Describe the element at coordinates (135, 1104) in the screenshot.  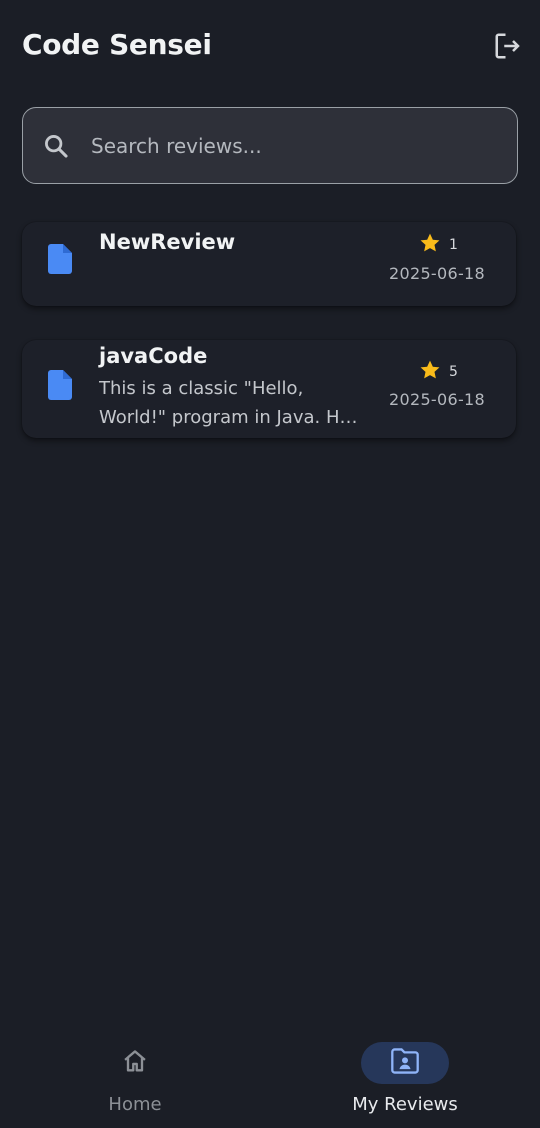
I see `nav-label-home: Home` at that location.